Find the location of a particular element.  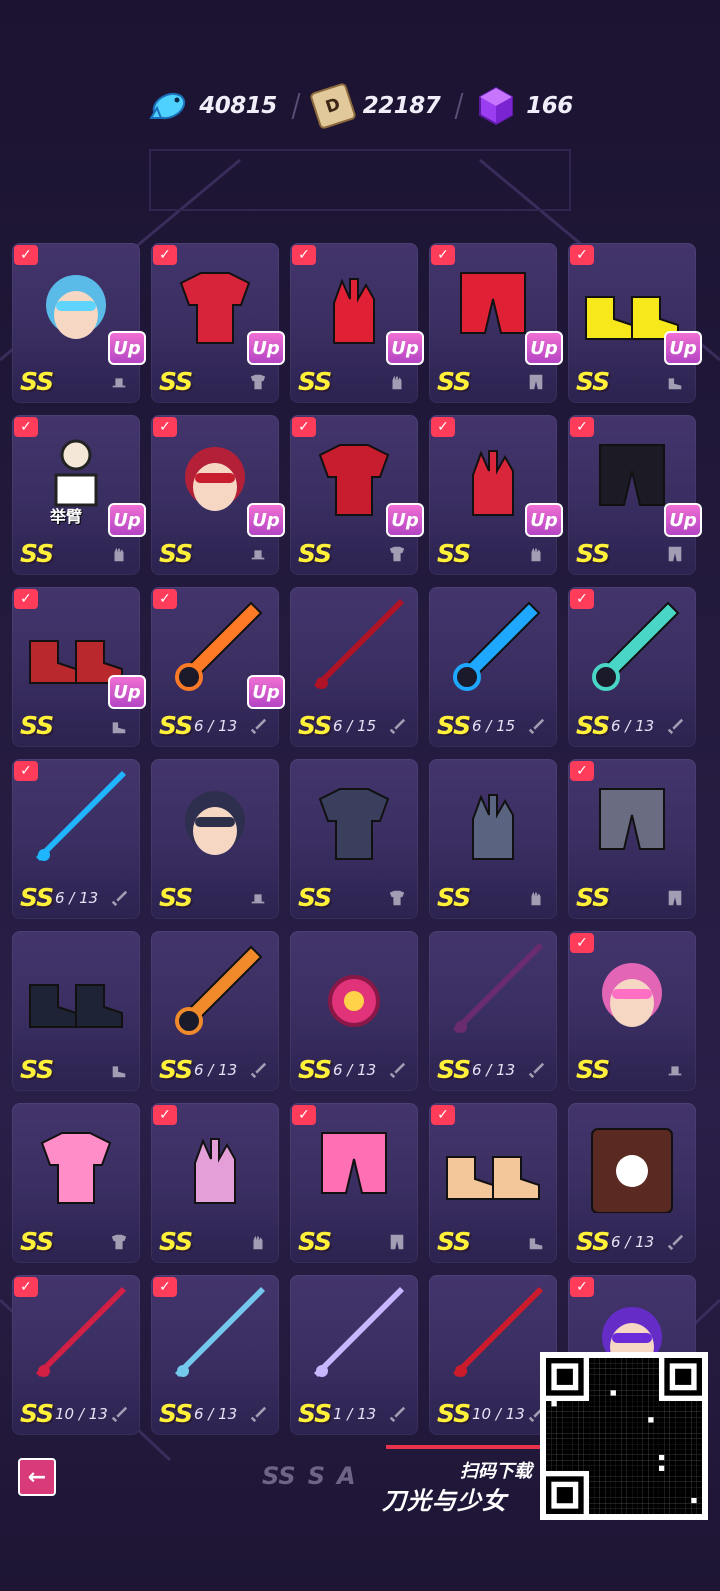

item-raise-arm-emote: 举臂 ✓ Up SS is located at coordinates (79, 495).